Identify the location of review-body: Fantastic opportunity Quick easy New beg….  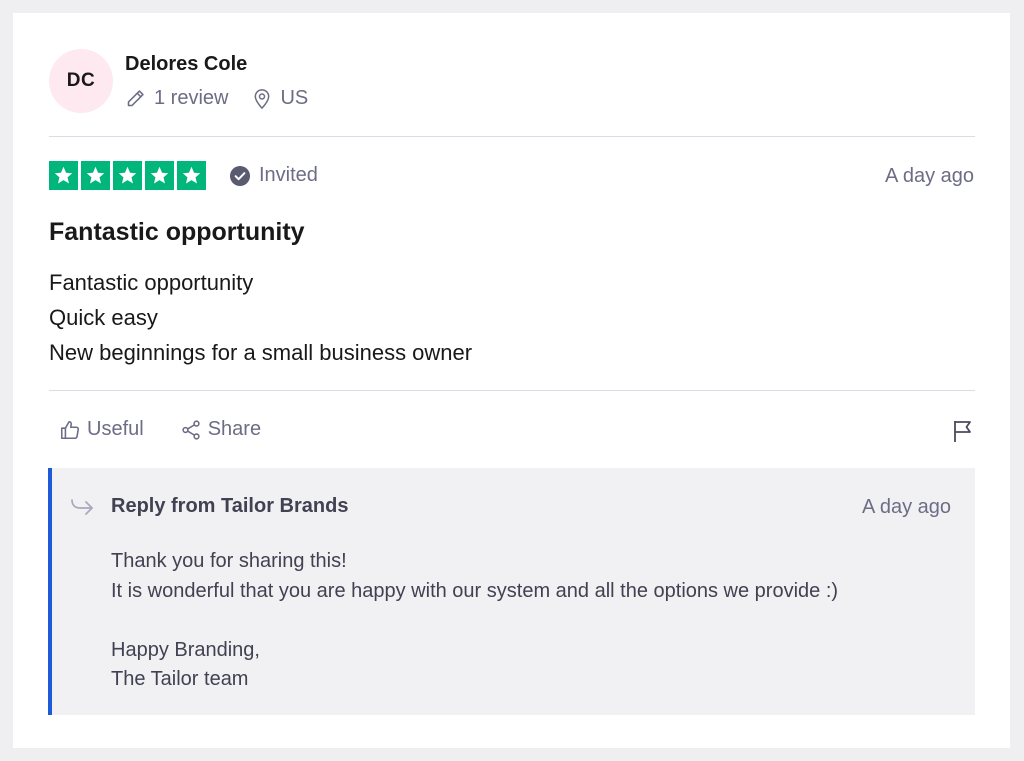
(260, 317).